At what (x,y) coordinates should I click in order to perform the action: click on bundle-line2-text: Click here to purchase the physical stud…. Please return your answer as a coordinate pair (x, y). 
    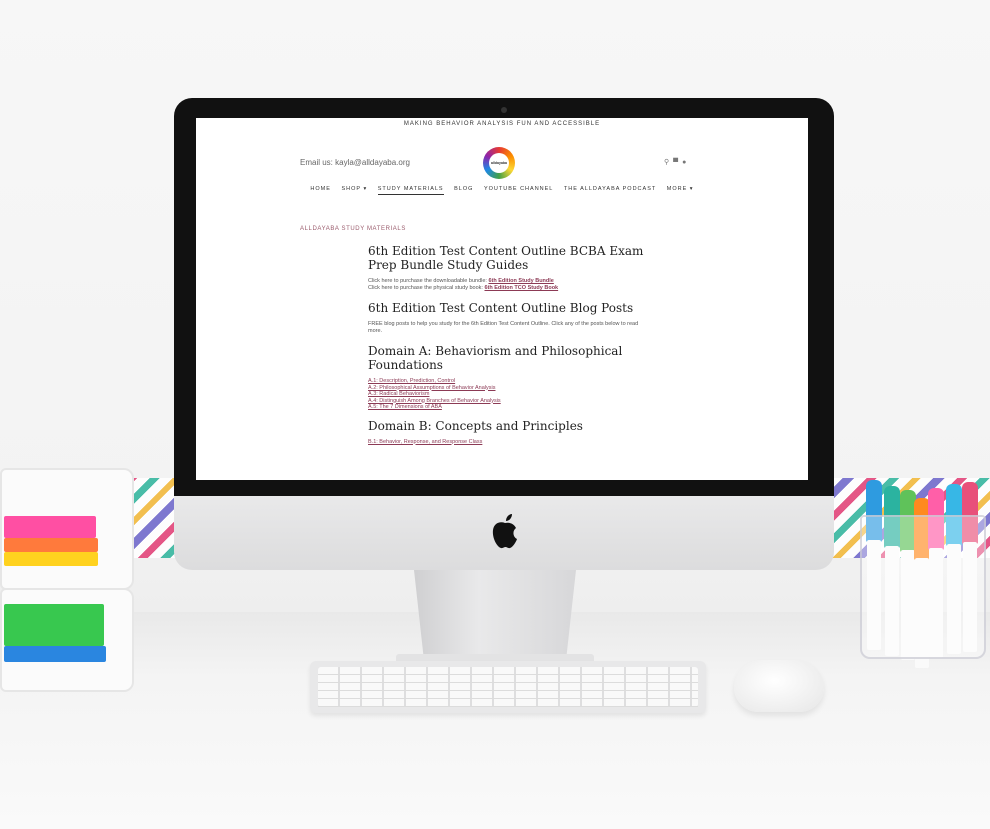
    Looking at the image, I should click on (426, 288).